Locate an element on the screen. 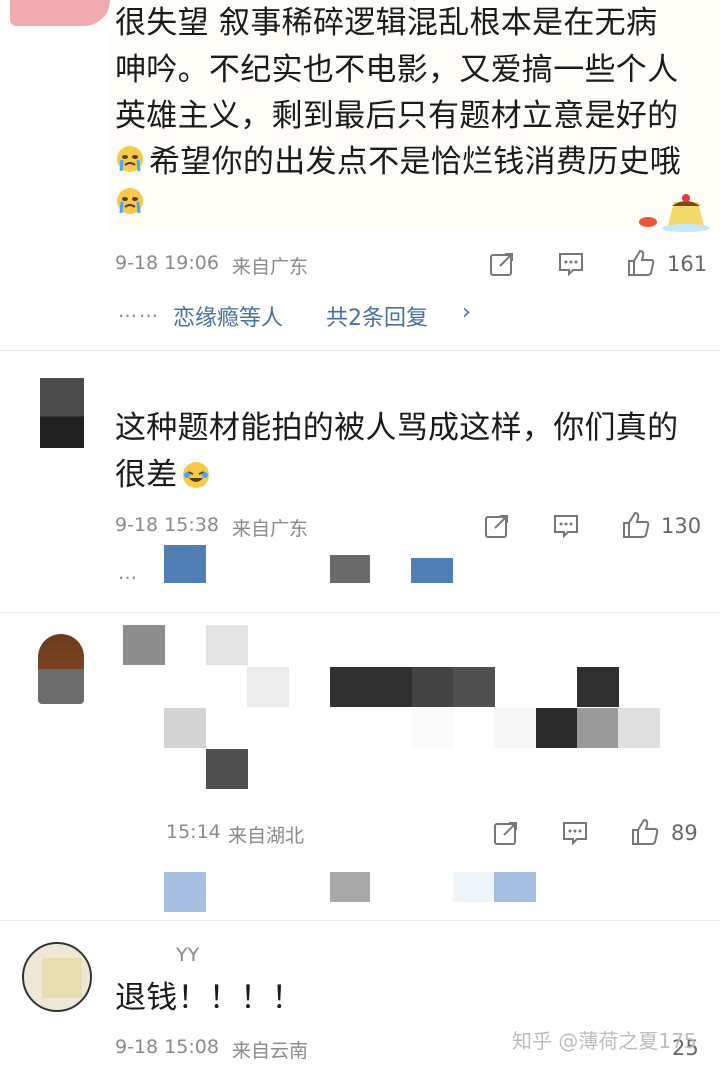  top-red-blur is located at coordinates (60, 13).